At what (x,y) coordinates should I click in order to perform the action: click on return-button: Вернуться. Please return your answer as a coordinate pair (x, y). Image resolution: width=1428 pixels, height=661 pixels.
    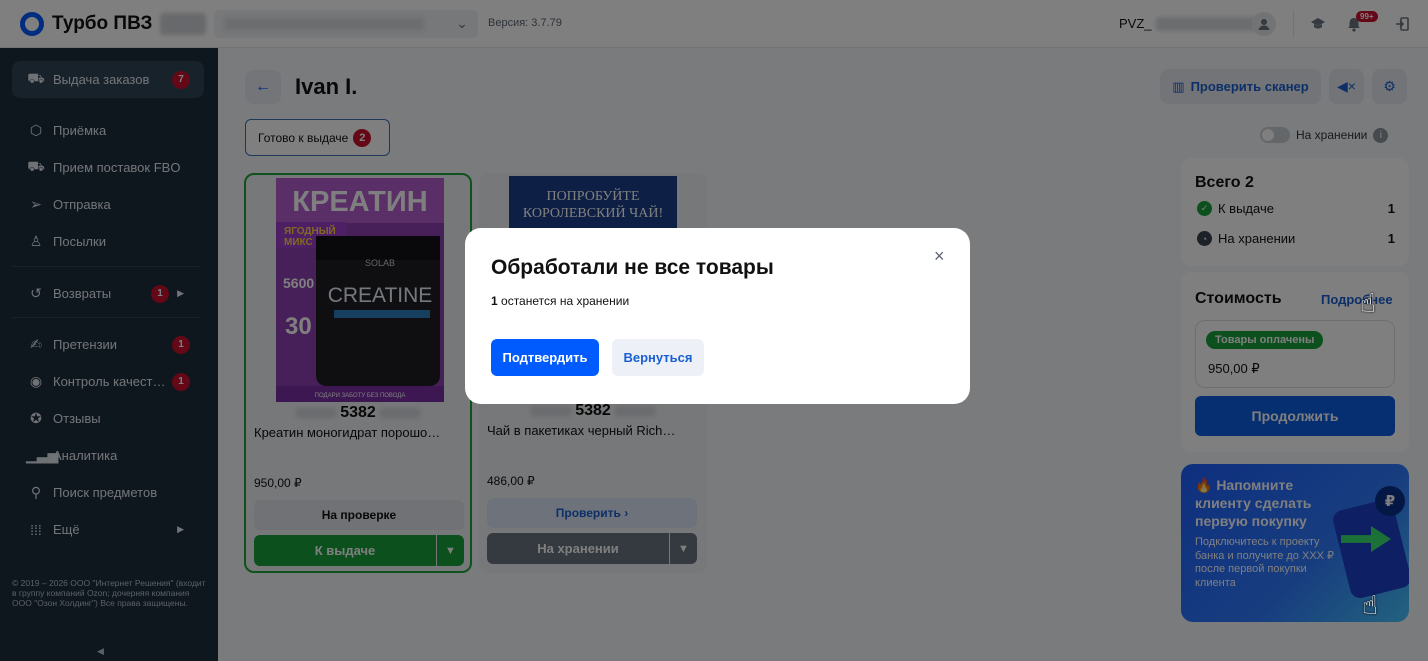
    Looking at the image, I should click on (658, 357).